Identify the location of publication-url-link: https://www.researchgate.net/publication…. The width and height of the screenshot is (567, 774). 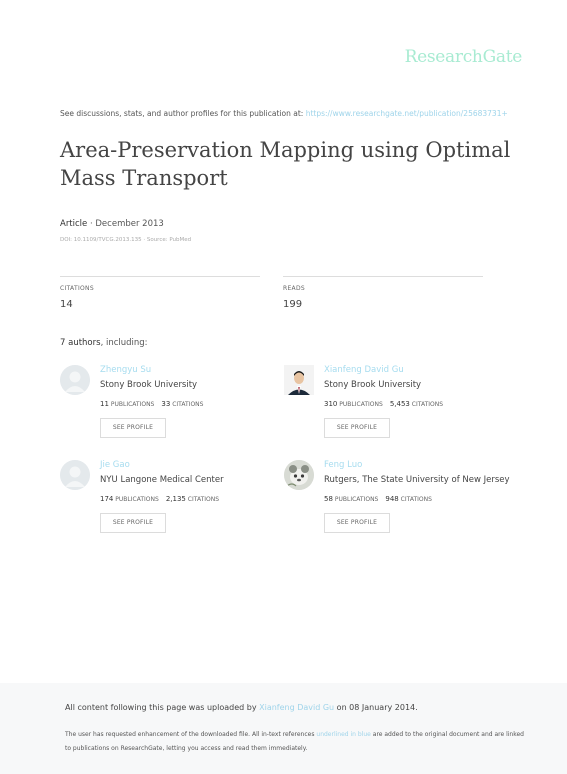
(407, 113).